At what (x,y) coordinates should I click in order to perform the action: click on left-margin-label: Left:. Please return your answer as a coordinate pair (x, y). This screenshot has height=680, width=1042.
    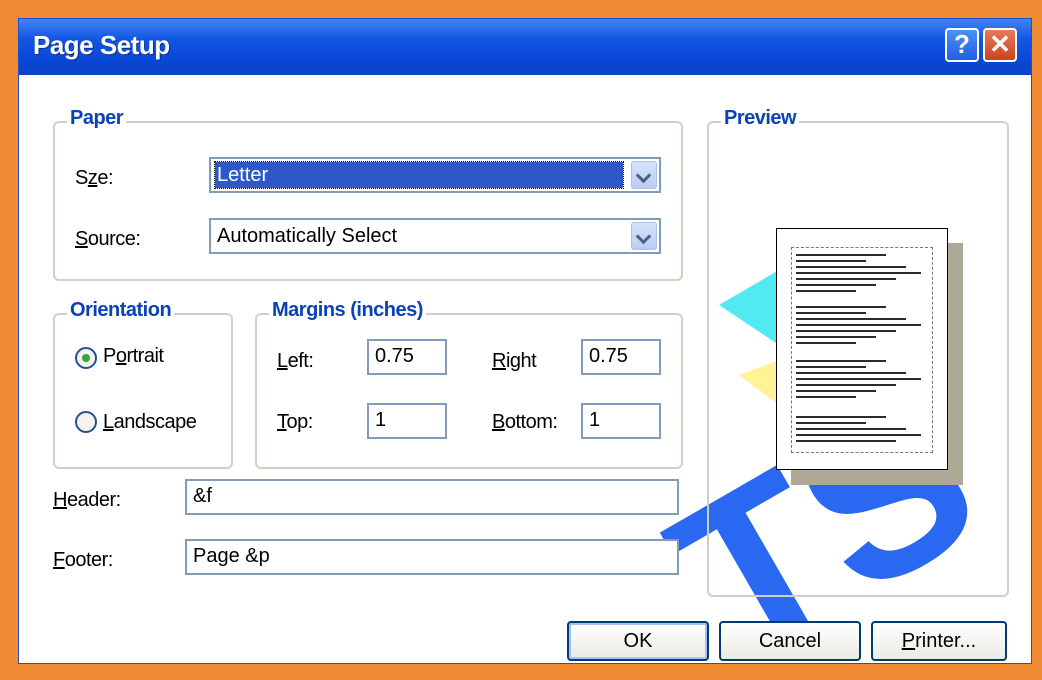
    Looking at the image, I should click on (295, 361).